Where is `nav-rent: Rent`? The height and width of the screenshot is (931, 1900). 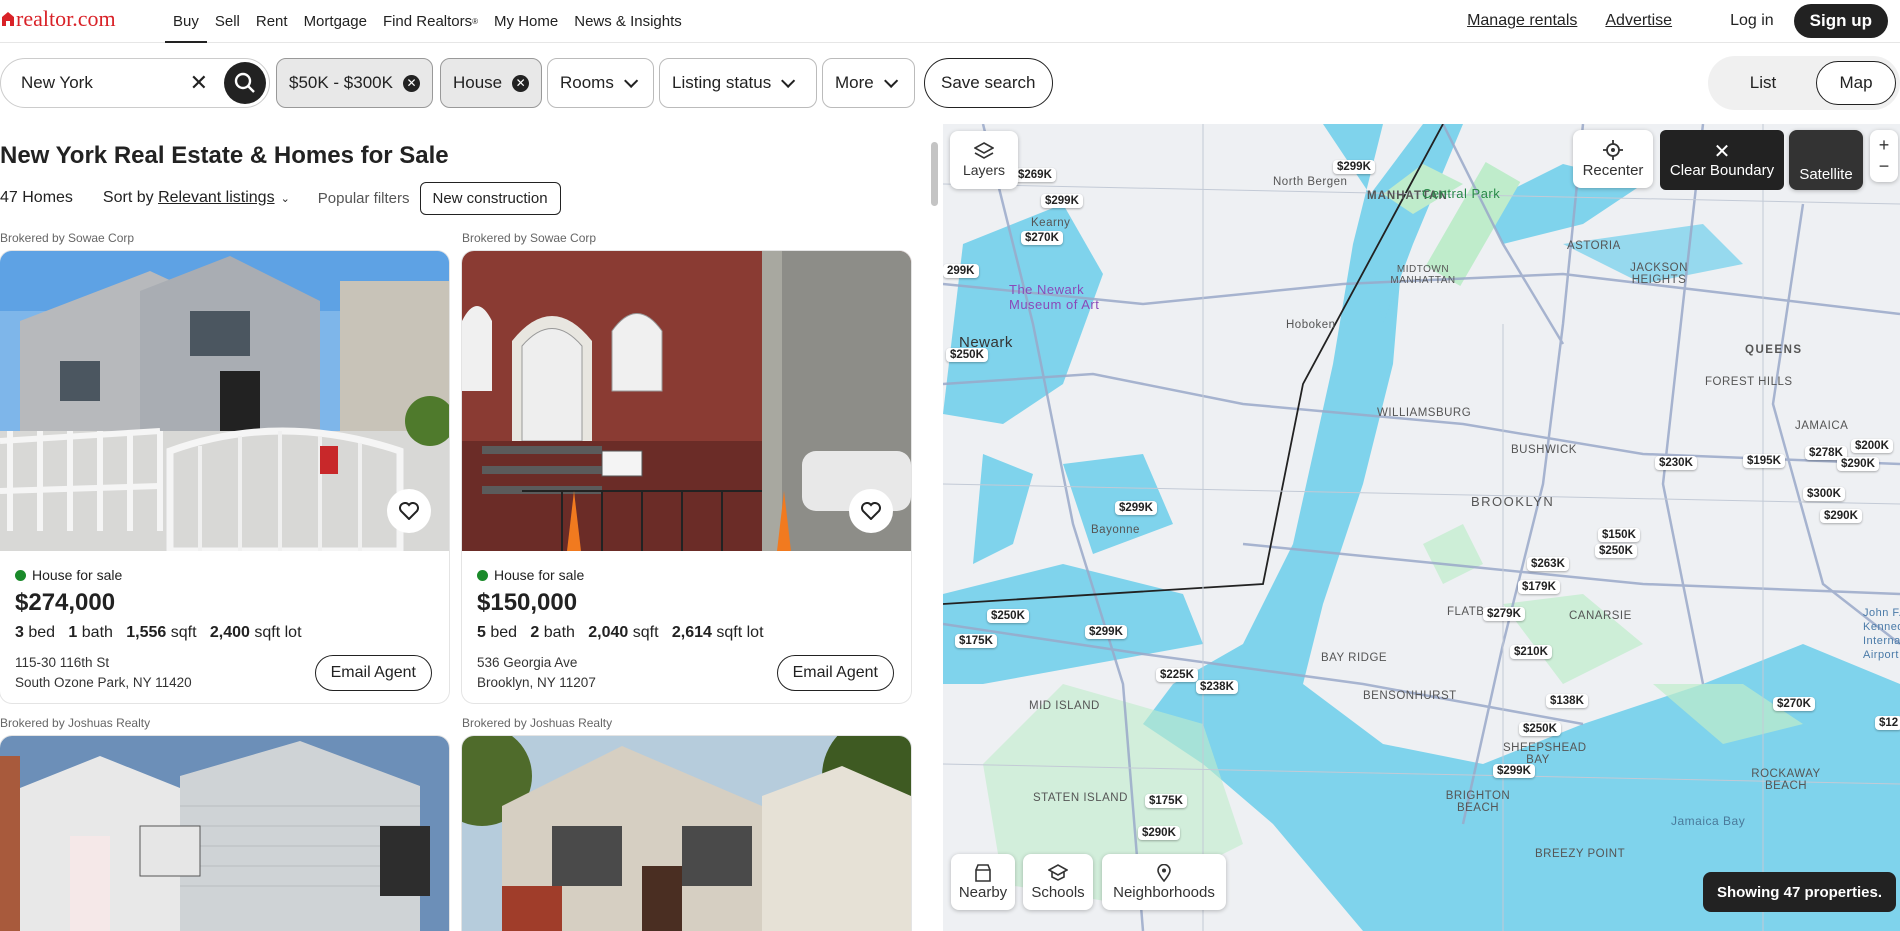 nav-rent: Rent is located at coordinates (272, 21).